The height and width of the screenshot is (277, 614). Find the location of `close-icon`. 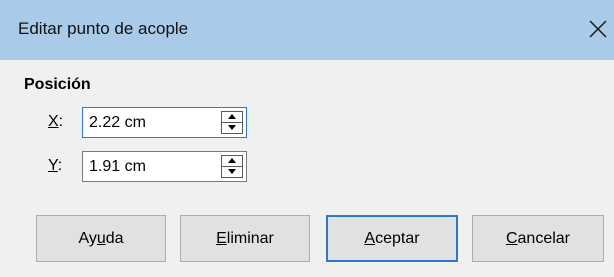

close-icon is located at coordinates (598, 29).